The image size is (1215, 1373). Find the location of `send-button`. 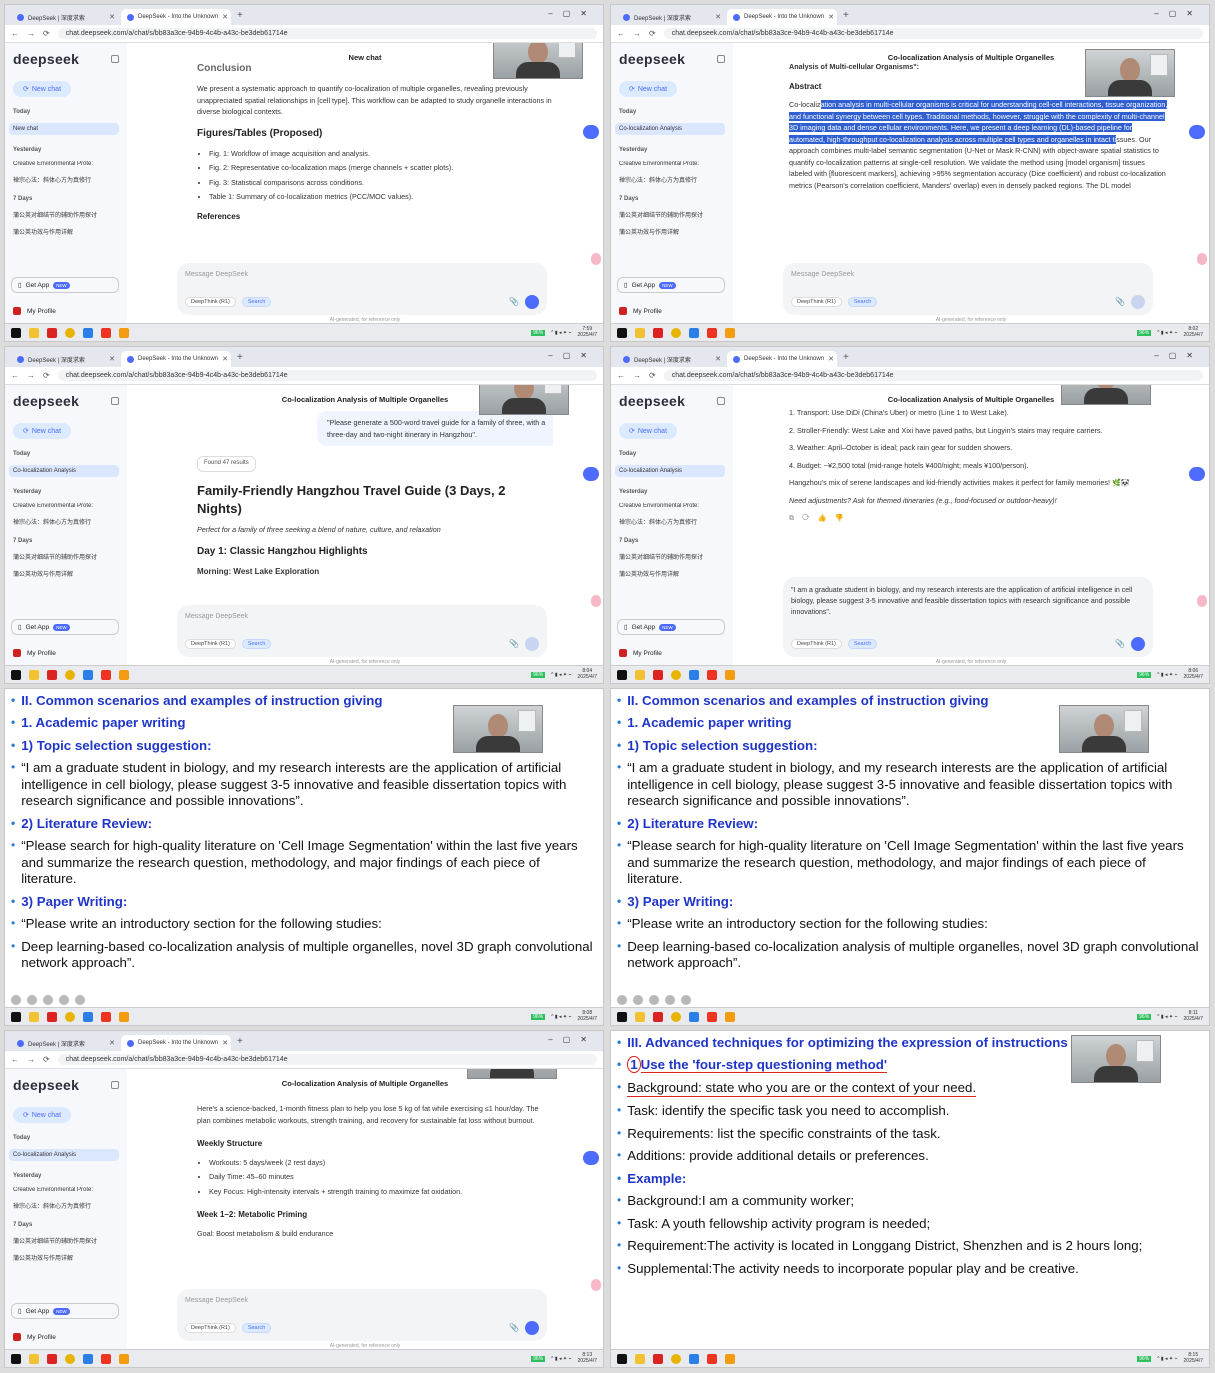

send-button is located at coordinates (532, 644).